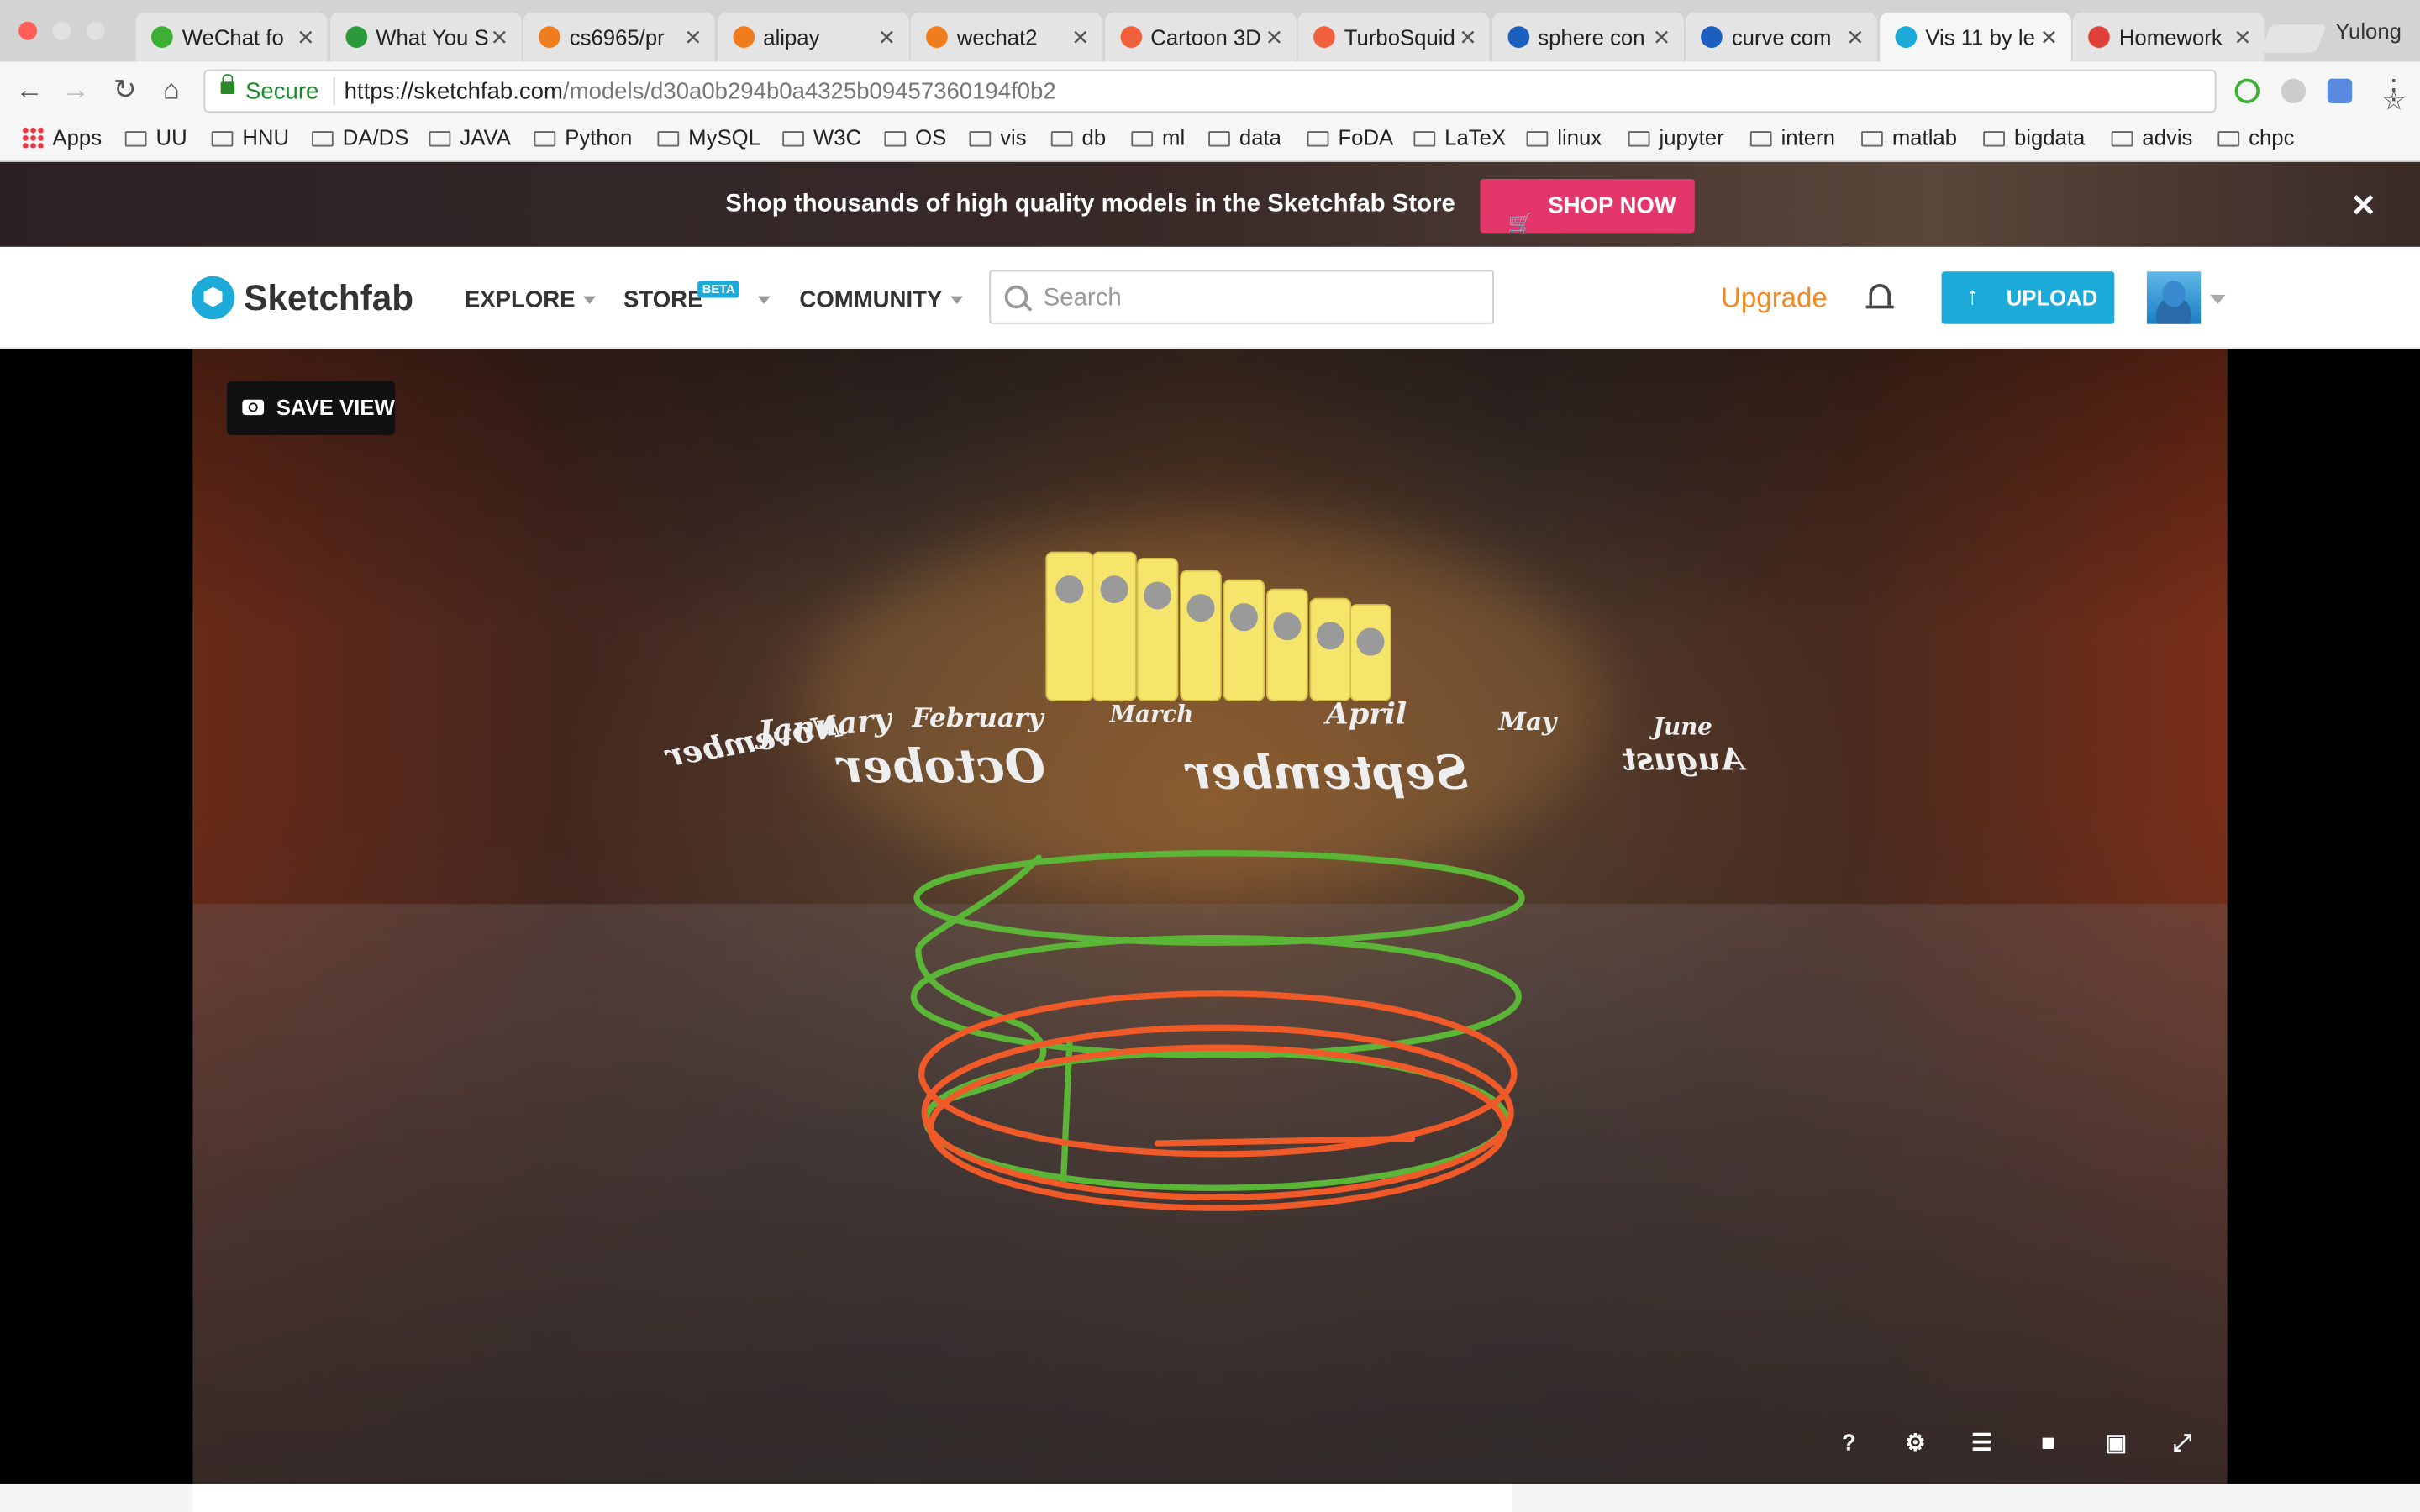  Describe the element at coordinates (155, 137) in the screenshot. I see `bookmark-folder: UU` at that location.